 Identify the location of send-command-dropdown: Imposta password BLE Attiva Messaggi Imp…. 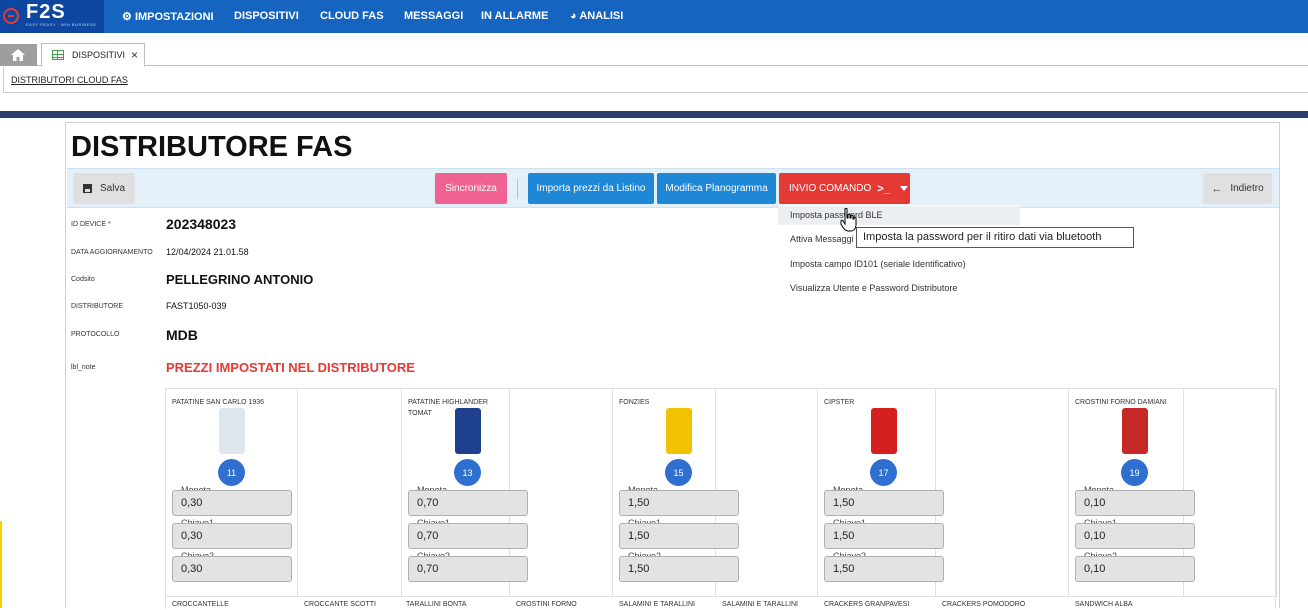
(899, 253).